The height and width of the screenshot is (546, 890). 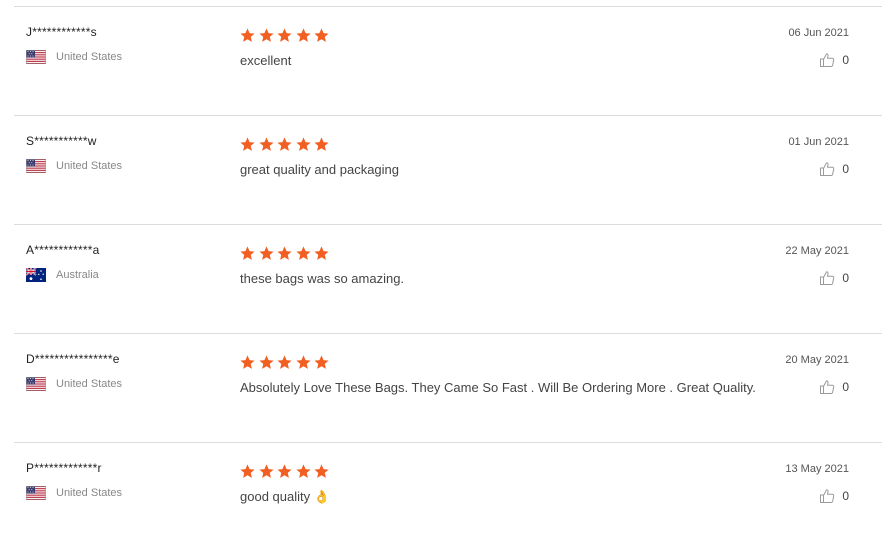 What do you see at coordinates (36, 274) in the screenshot?
I see `au-flag-icon` at bounding box center [36, 274].